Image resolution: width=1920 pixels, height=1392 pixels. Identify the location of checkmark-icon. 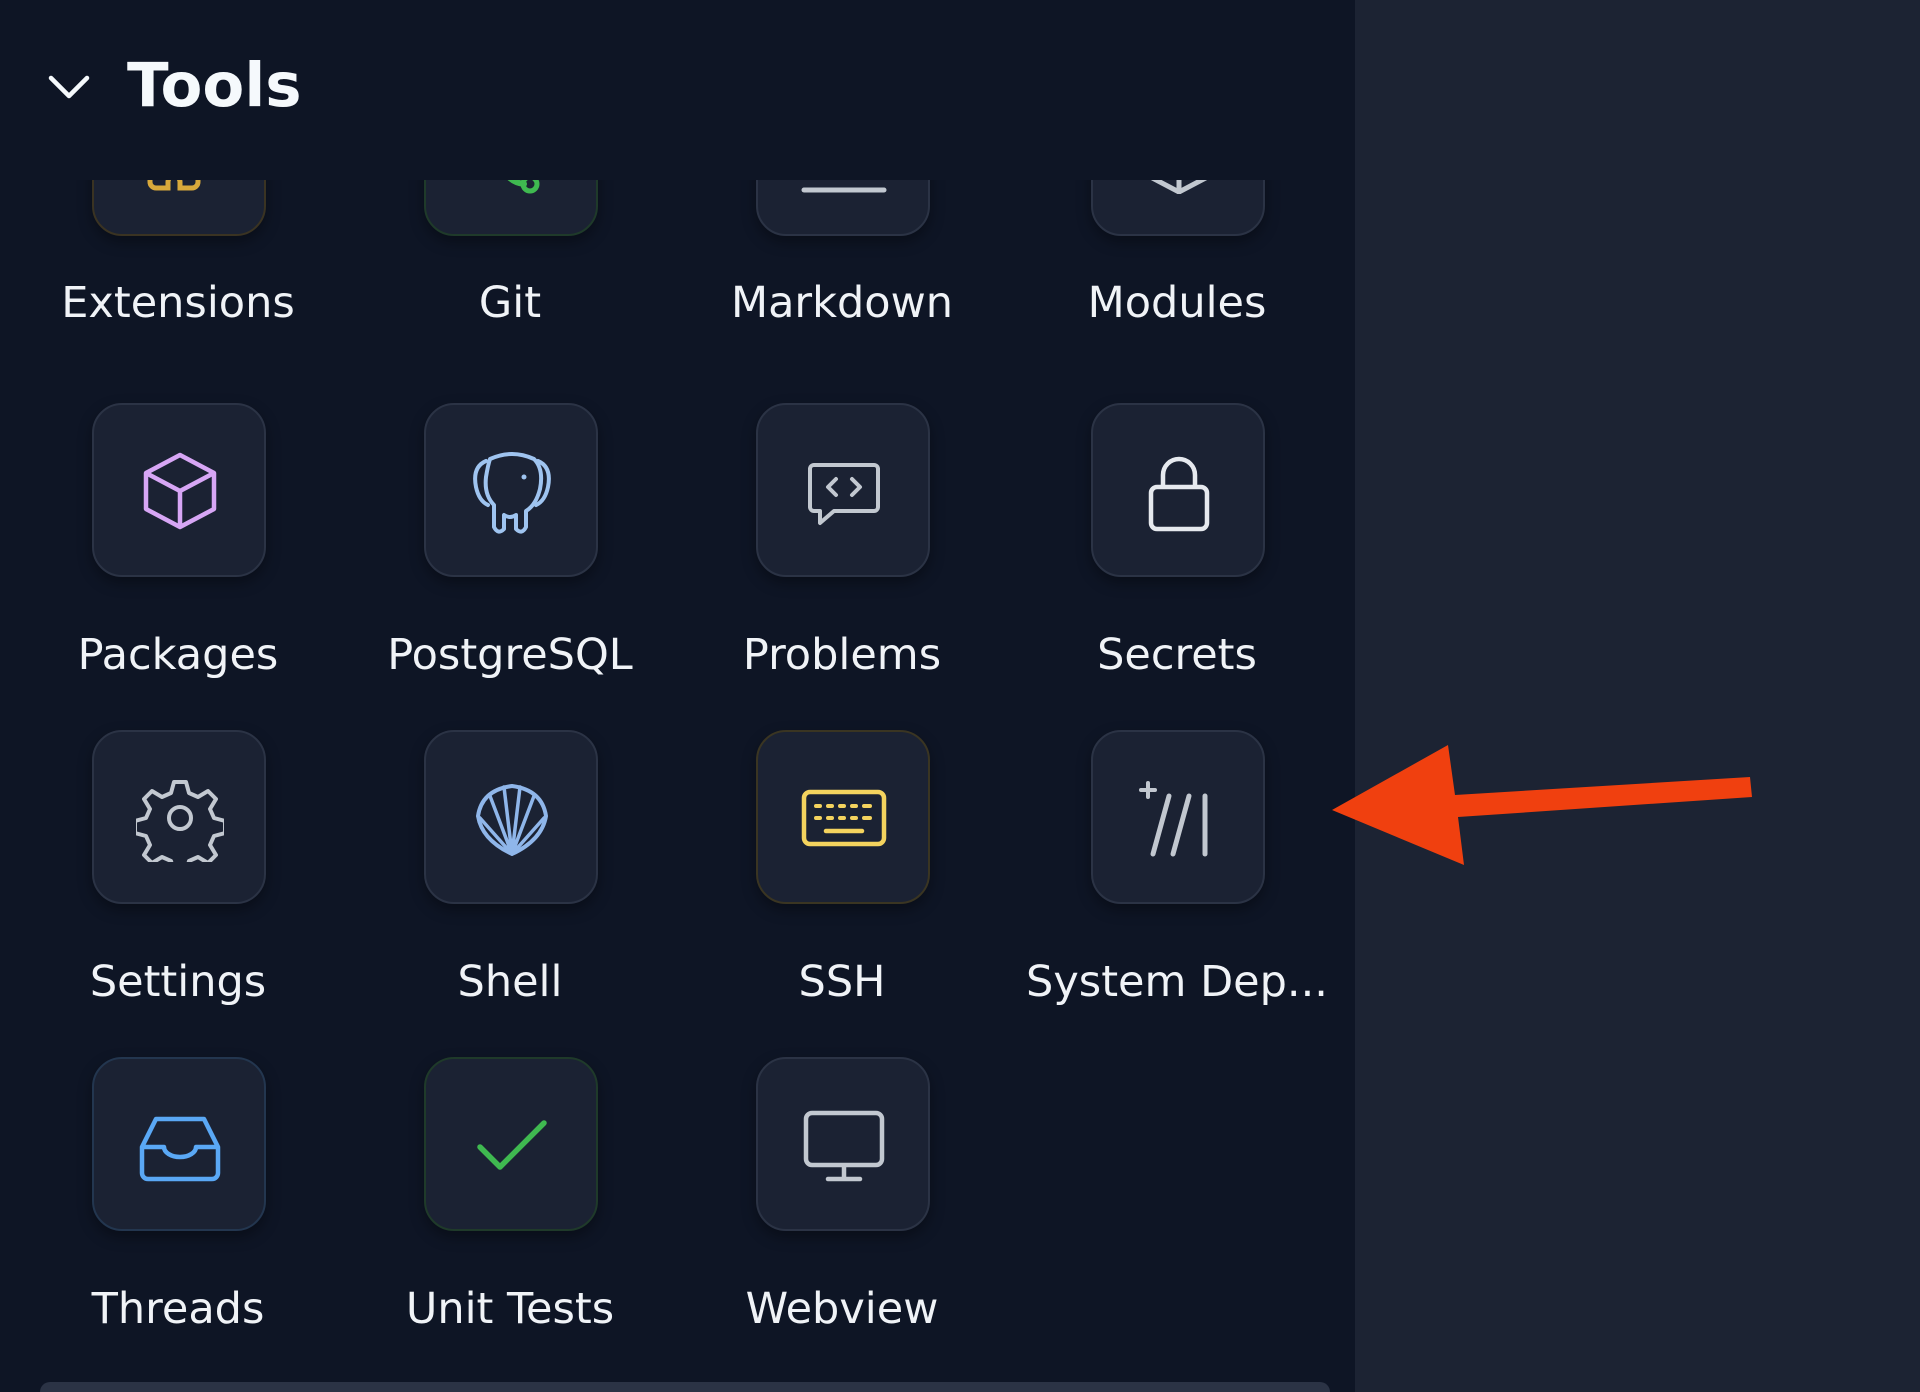
(512, 1145).